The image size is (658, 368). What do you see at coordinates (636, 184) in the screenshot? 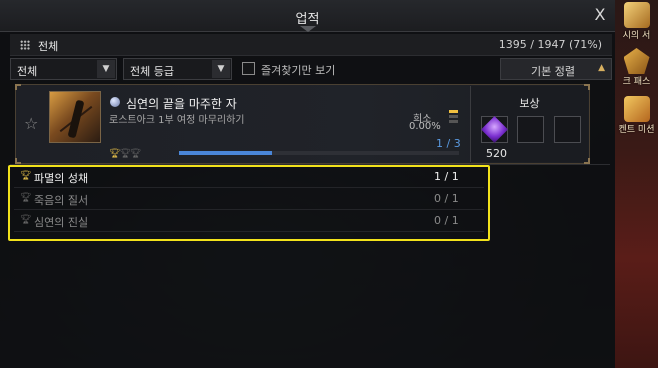
I see `side-menu: 시의 서 크 패스 켄트 미션` at bounding box center [636, 184].